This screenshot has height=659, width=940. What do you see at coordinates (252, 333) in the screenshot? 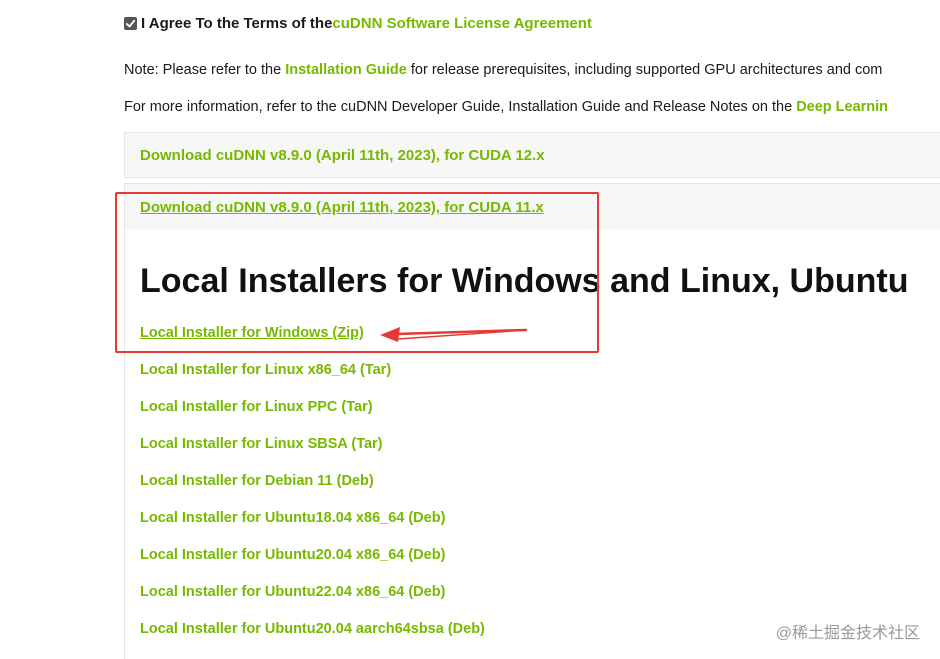
I see `installer-windows-zip-link: Local Installer for Windows (Zip)` at bounding box center [252, 333].